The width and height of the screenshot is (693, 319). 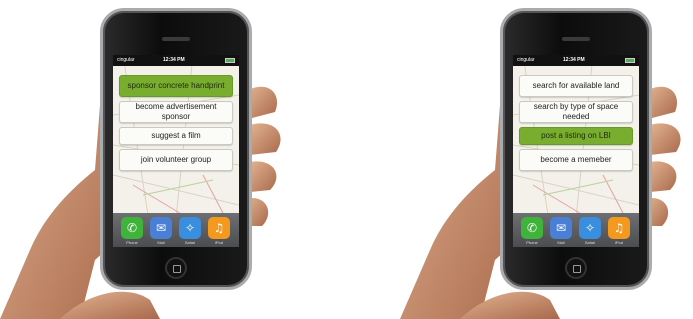 I want to click on search-by-space-type-button: search by type of space needed, so click(x=576, y=112).